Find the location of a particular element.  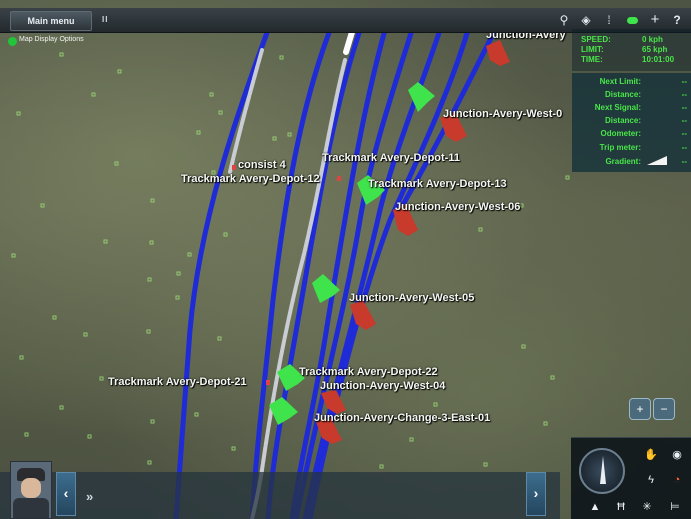

plus-icon: + is located at coordinates (655, 20).